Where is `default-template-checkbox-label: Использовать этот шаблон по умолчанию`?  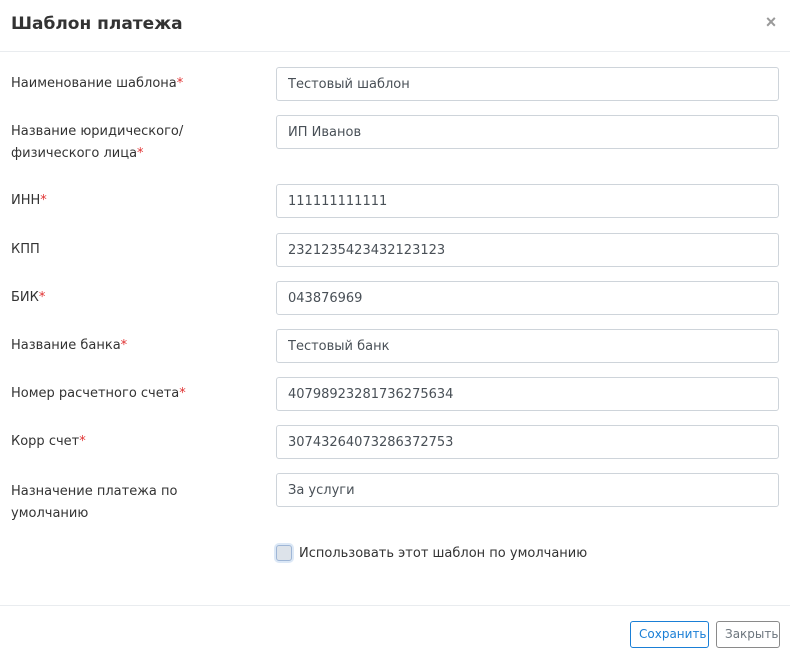
default-template-checkbox-label: Использовать этот шаблон по умолчанию is located at coordinates (443, 553).